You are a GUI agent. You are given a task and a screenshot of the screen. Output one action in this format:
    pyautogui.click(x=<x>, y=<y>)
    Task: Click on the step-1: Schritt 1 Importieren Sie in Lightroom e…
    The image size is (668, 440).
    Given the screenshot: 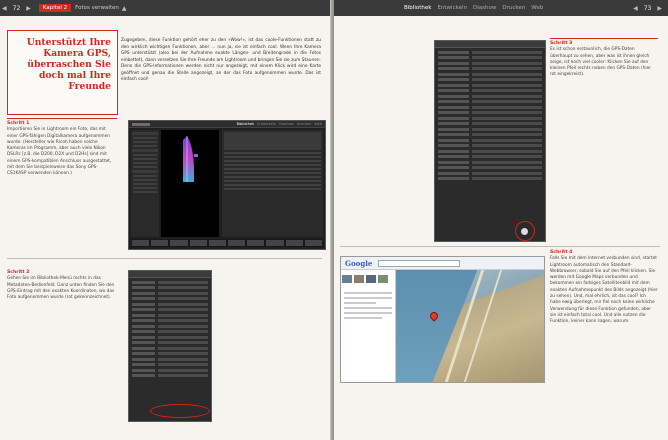 What is the action you would take?
    pyautogui.click(x=62, y=149)
    